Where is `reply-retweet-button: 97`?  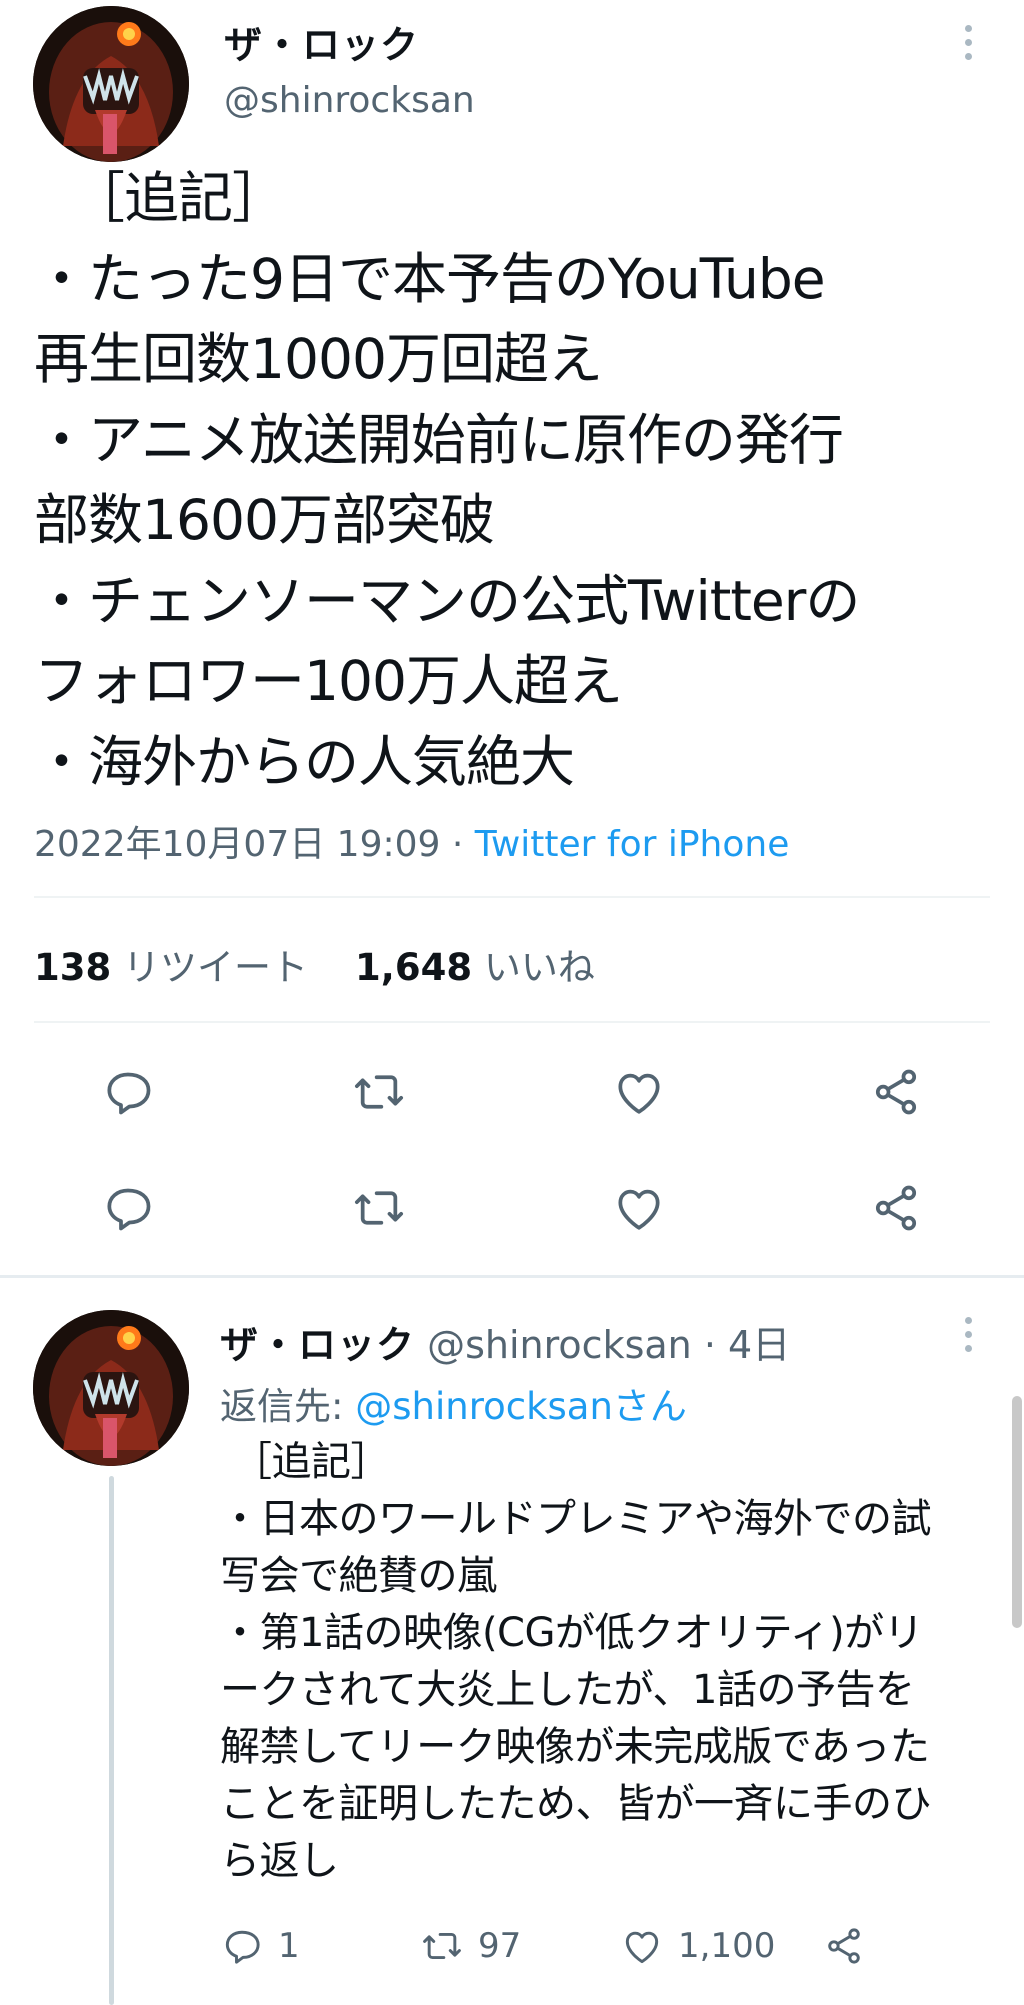
reply-retweet-button: 97 is located at coordinates (470, 1946).